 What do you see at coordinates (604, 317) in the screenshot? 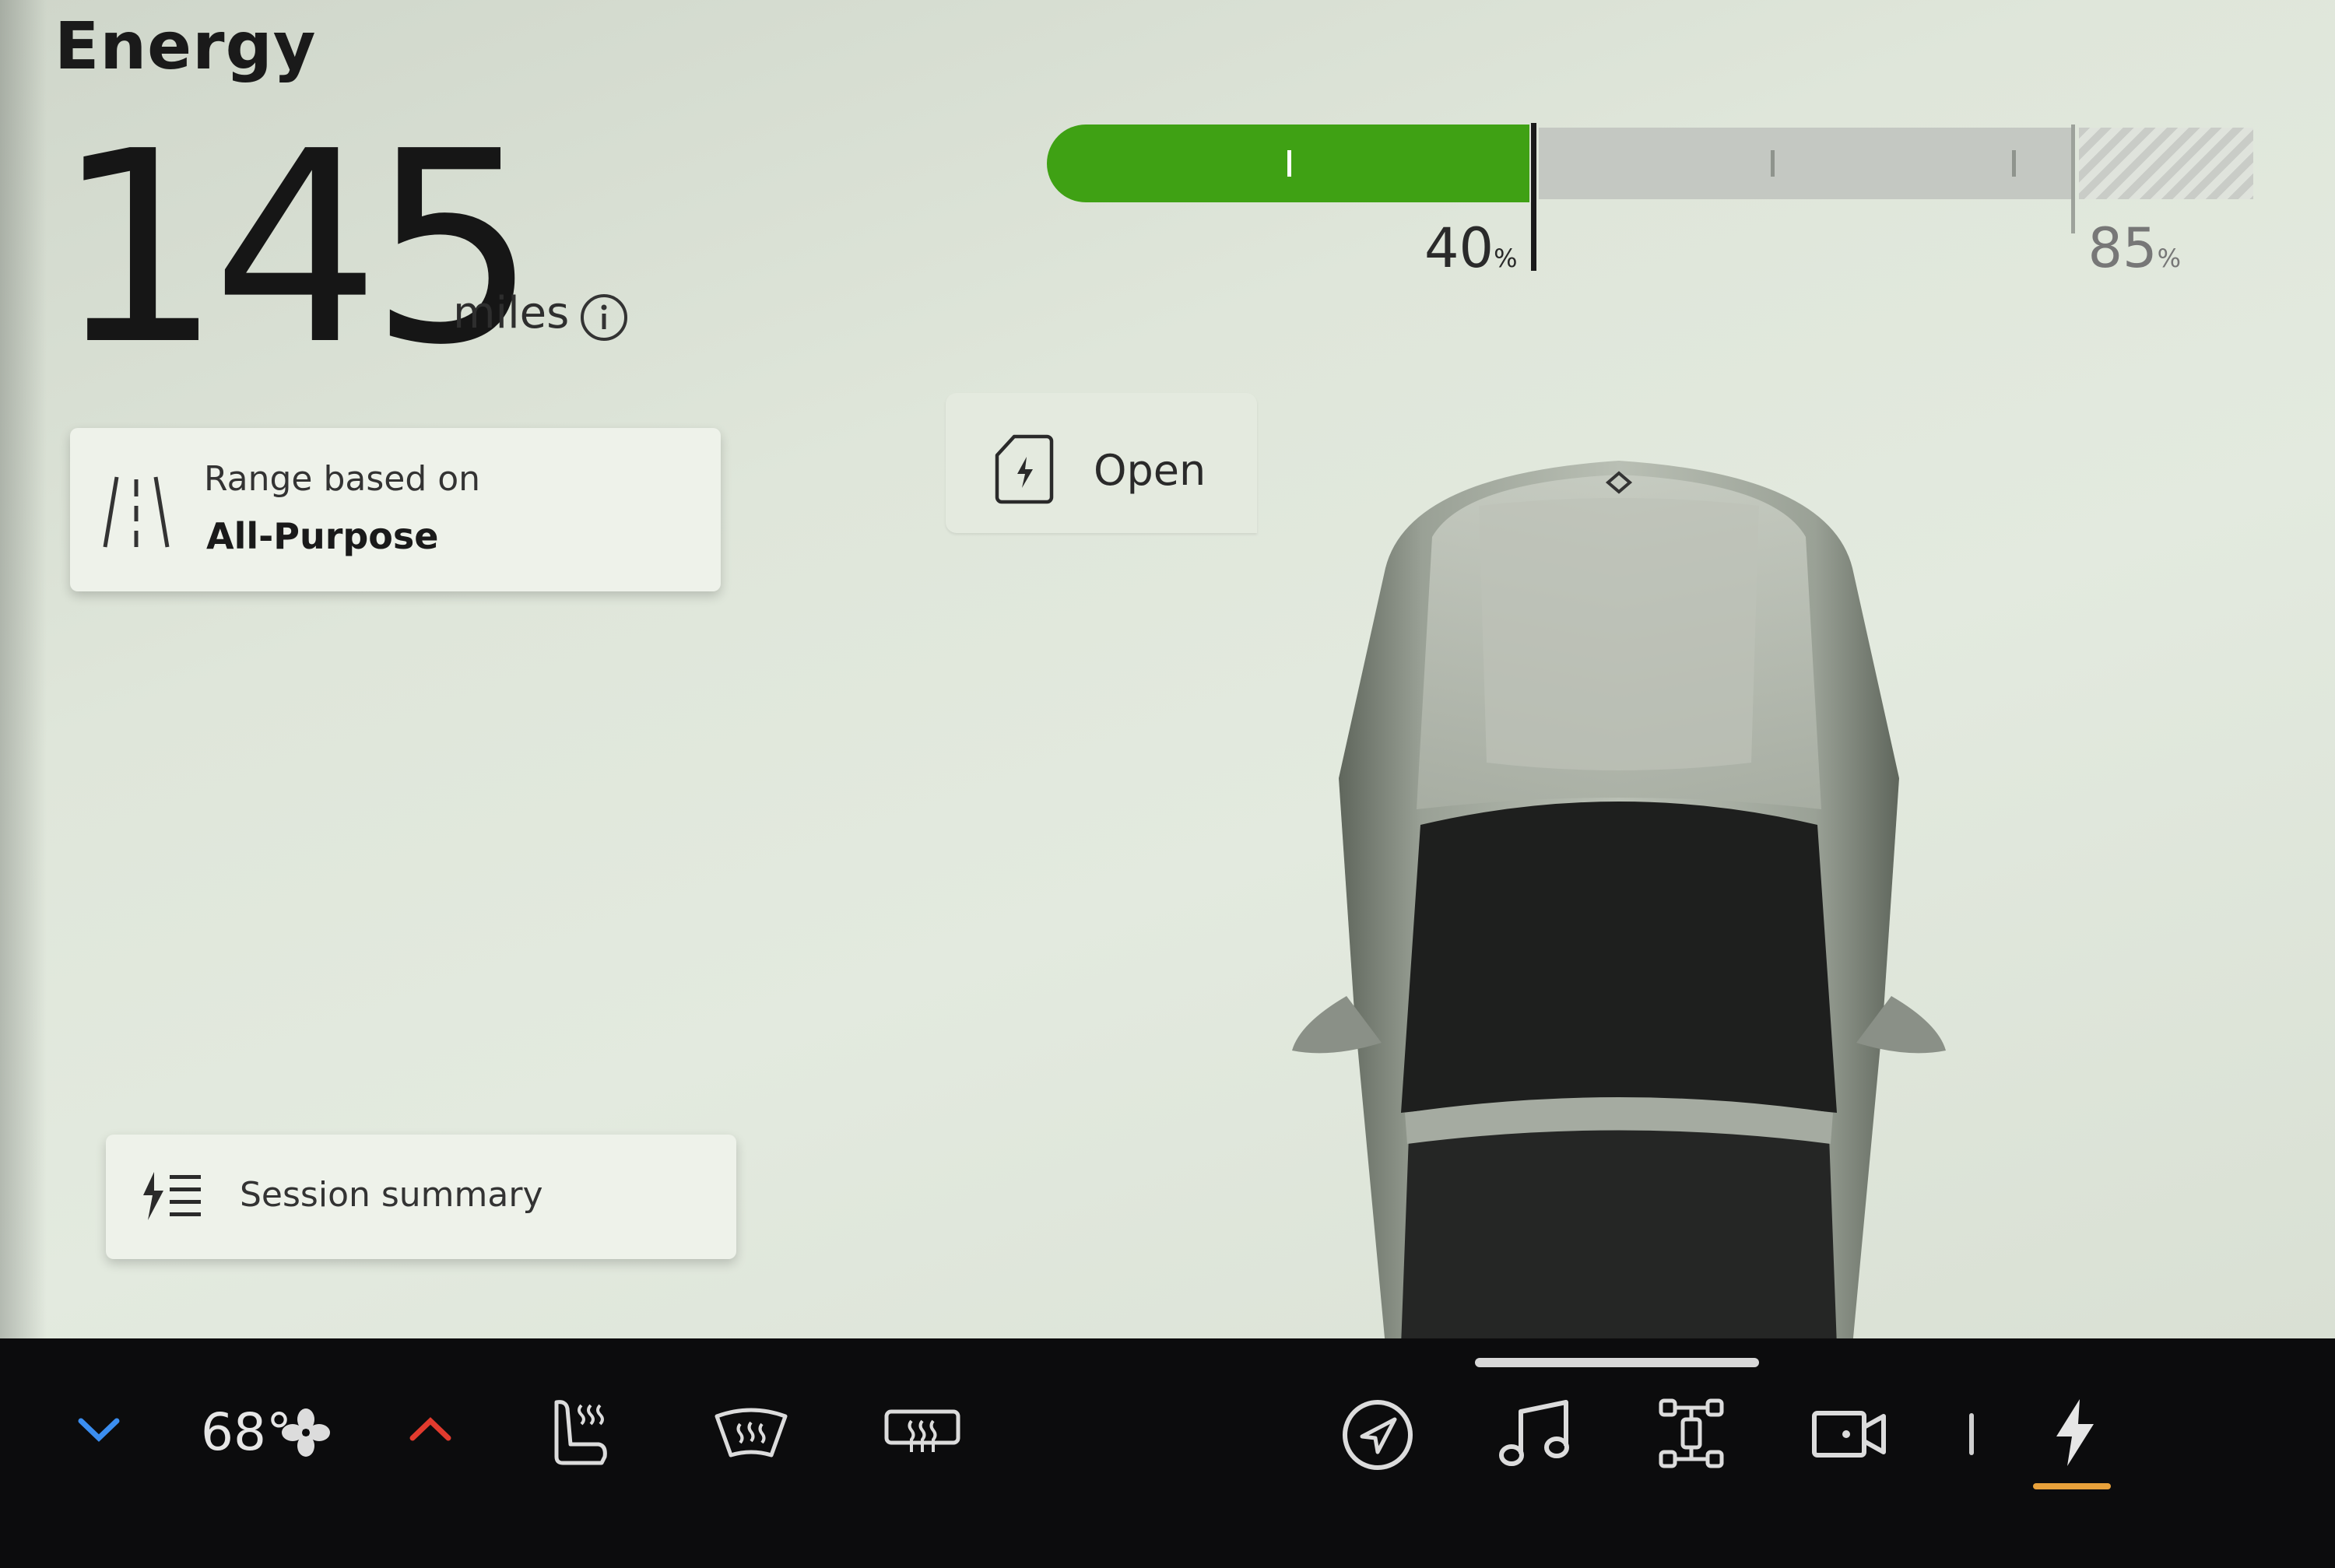
I see `info-icon` at bounding box center [604, 317].